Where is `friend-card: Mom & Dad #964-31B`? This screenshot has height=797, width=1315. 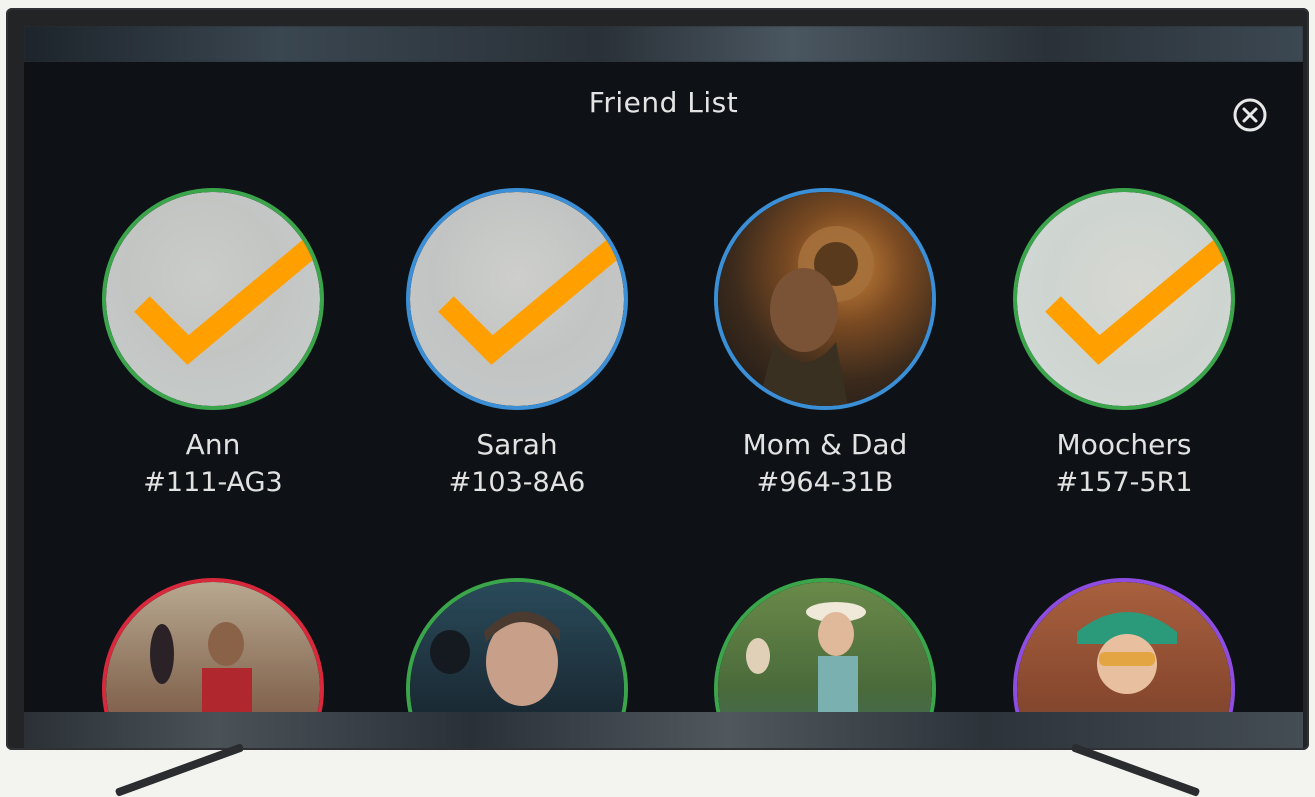
friend-card: Mom & Dad #964-31B is located at coordinates (825, 345).